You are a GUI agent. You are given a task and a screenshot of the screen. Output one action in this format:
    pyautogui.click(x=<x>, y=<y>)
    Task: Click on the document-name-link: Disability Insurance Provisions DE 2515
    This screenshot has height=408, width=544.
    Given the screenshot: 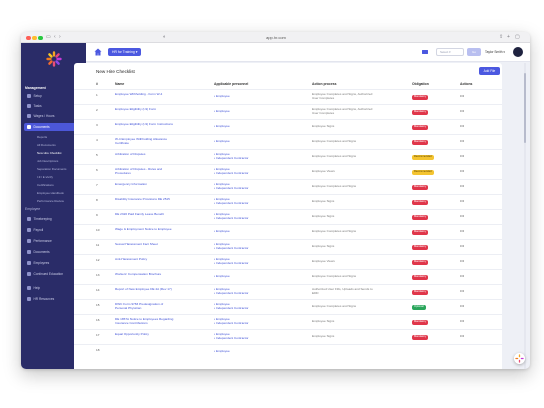 What is the action you would take?
    pyautogui.click(x=145, y=199)
    